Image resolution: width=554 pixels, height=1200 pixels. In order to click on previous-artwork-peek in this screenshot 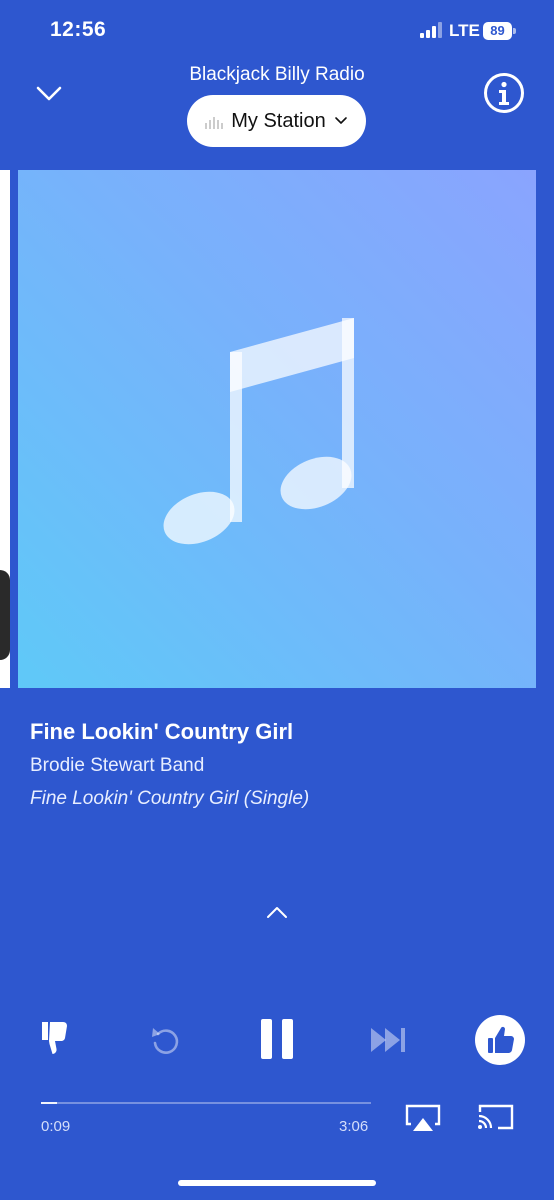, I will do `click(5, 429)`.